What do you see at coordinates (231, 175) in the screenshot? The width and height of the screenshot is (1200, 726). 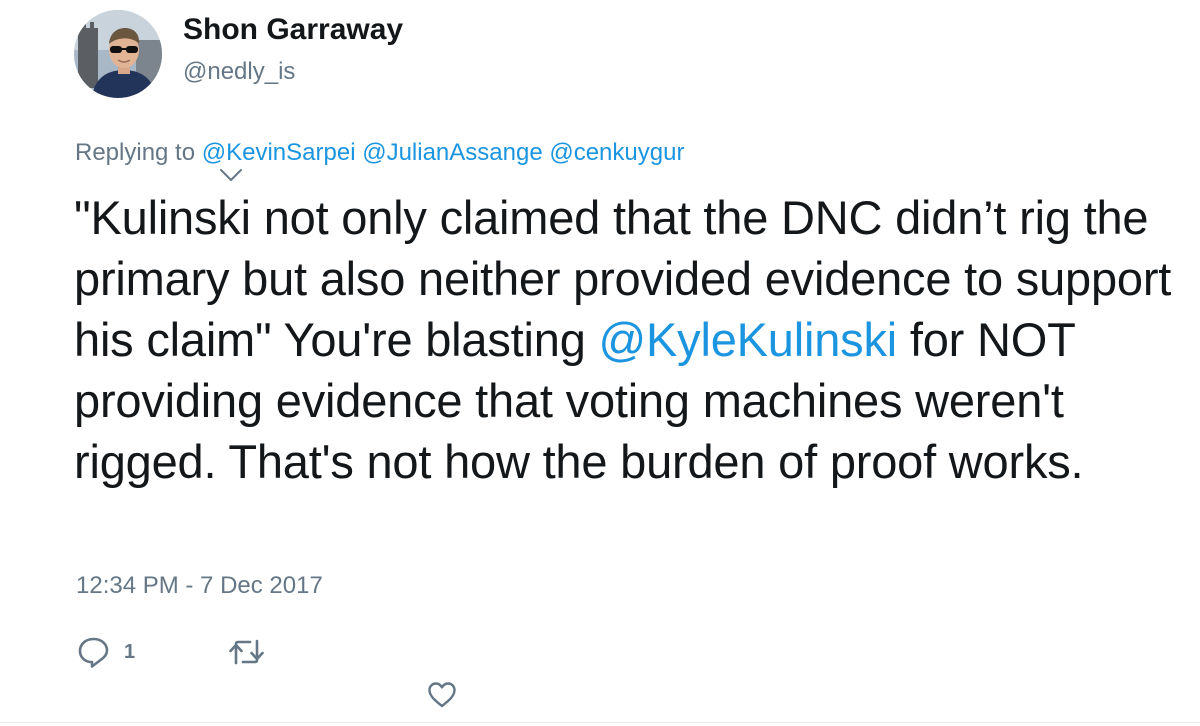 I see `chevron-down-icon` at bounding box center [231, 175].